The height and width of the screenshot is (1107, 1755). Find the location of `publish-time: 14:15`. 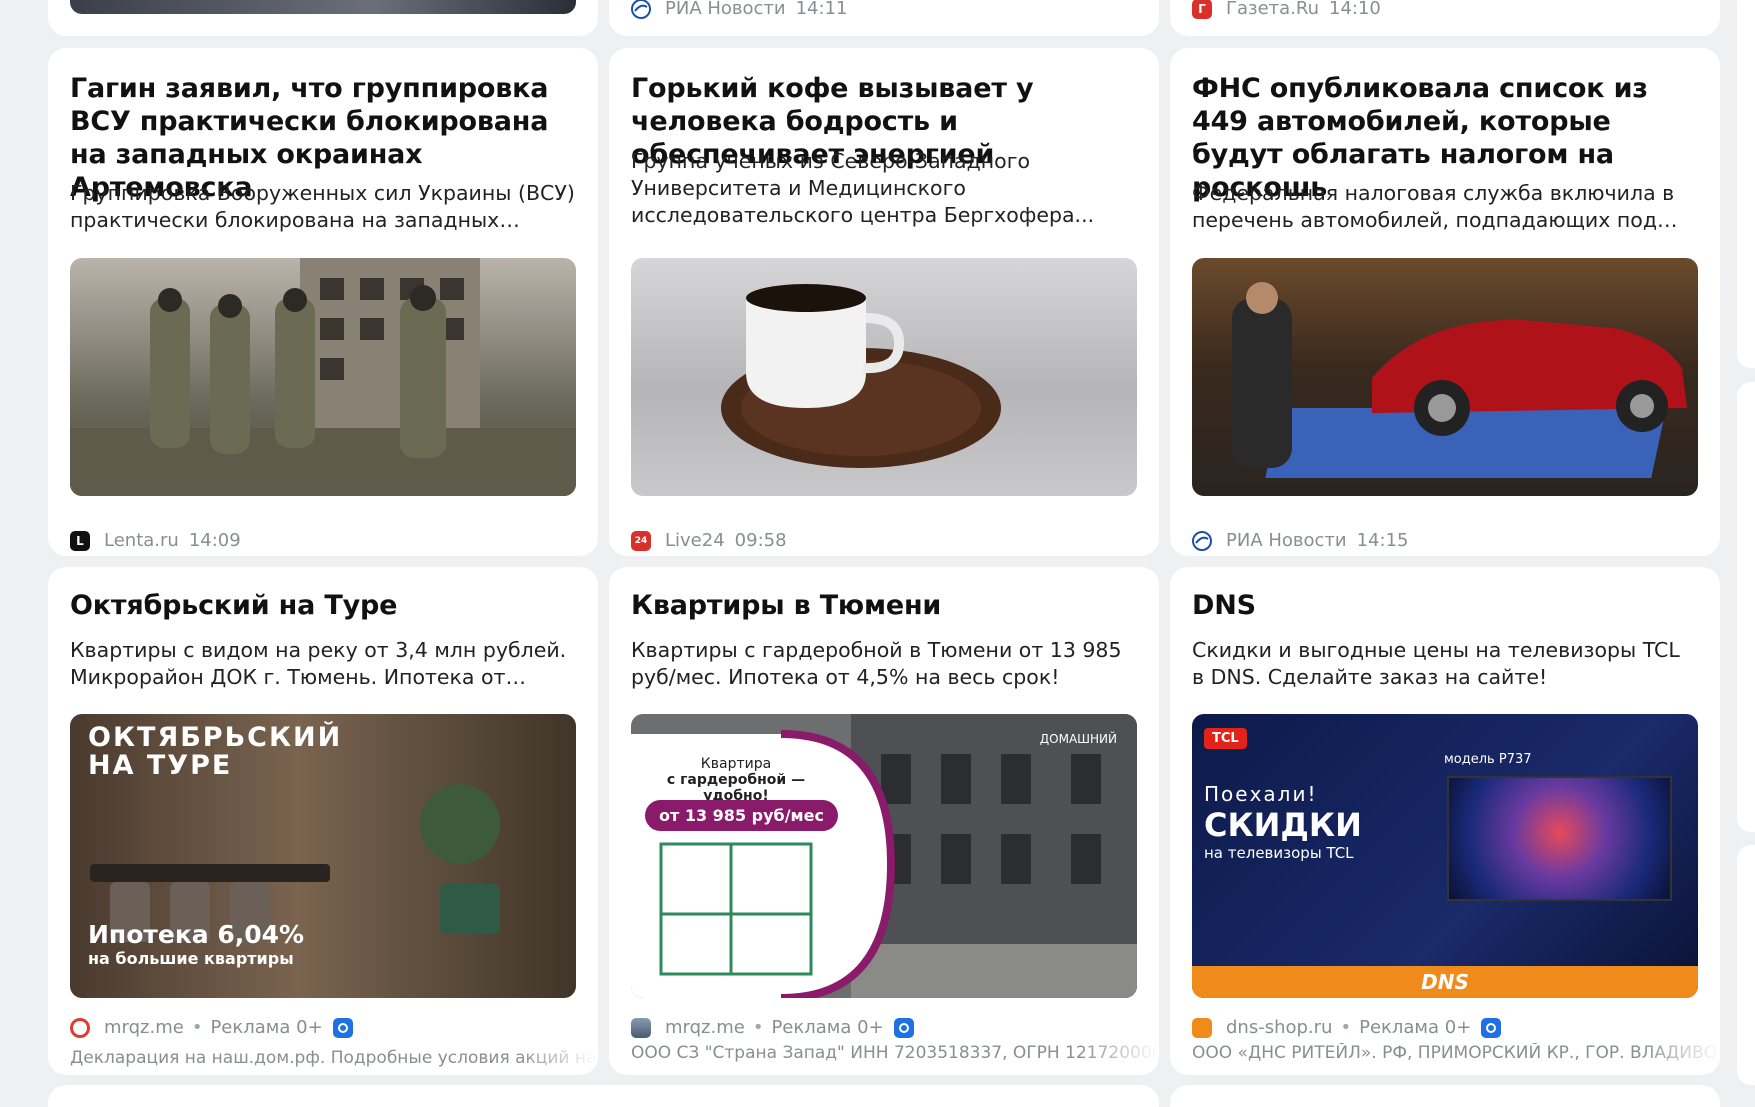

publish-time: 14:15 is located at coordinates (1382, 540).